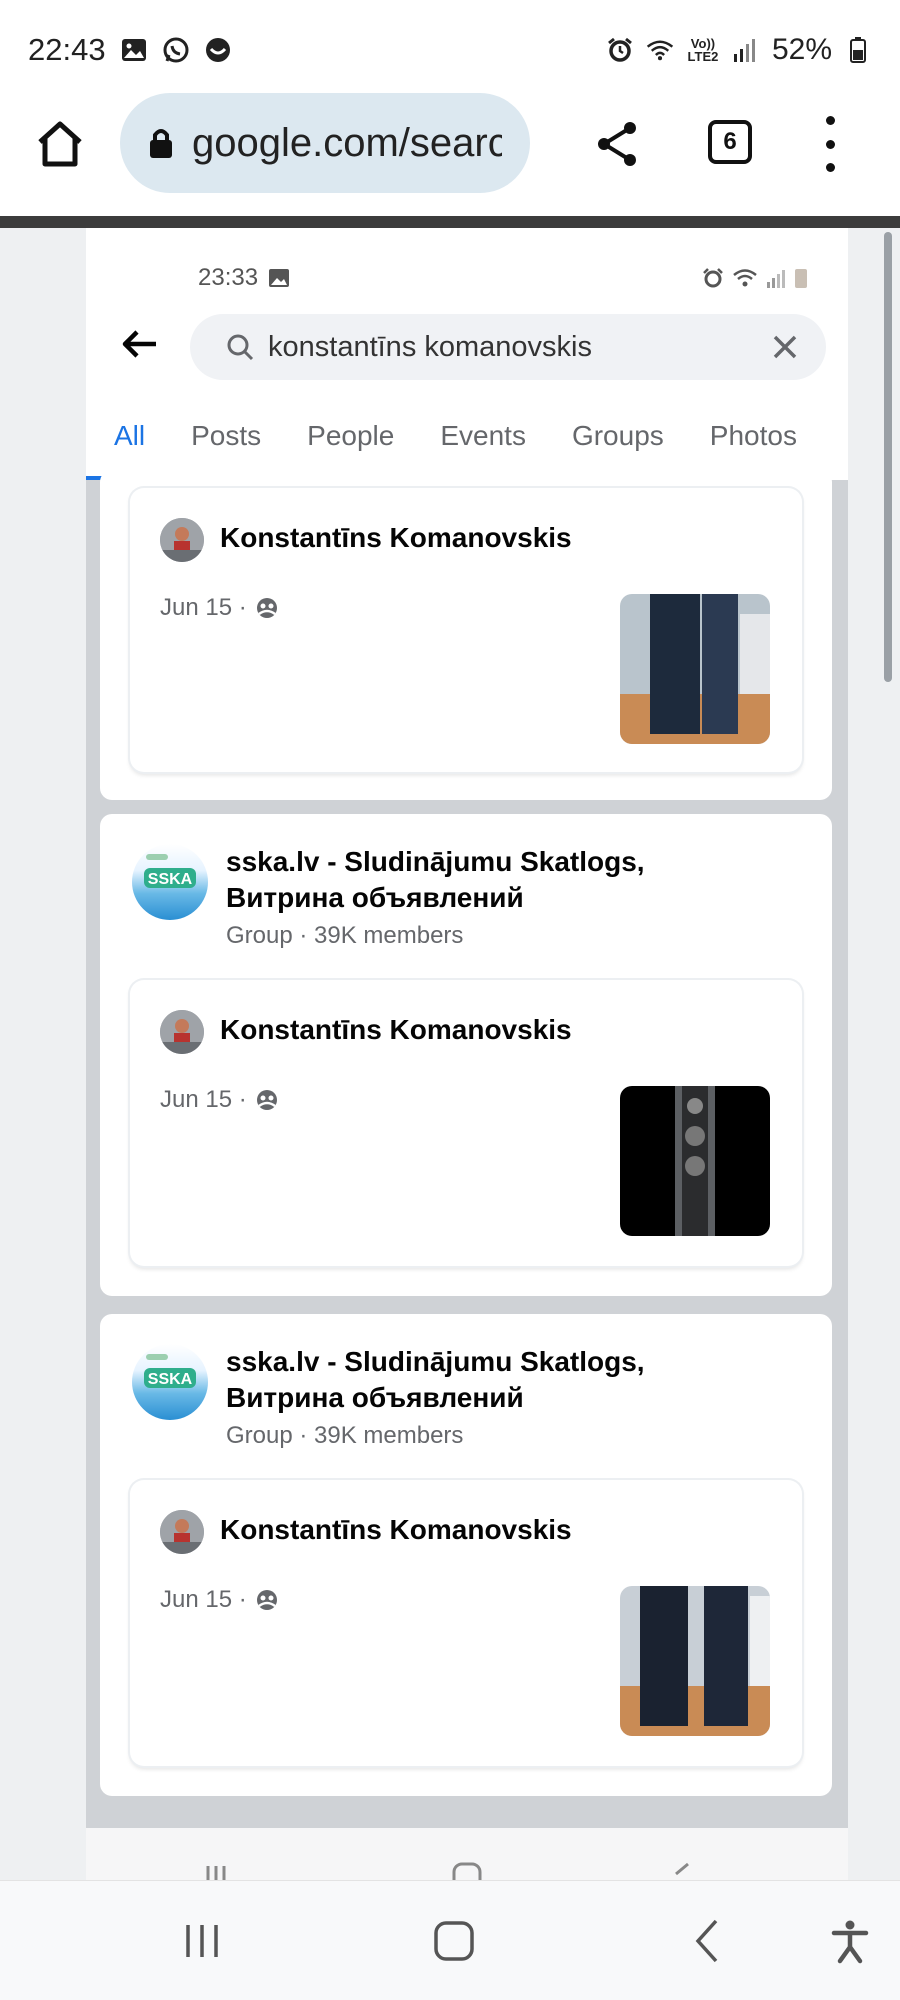 The width and height of the screenshot is (900, 2000). I want to click on inner-time-text: 23:33, so click(228, 277).